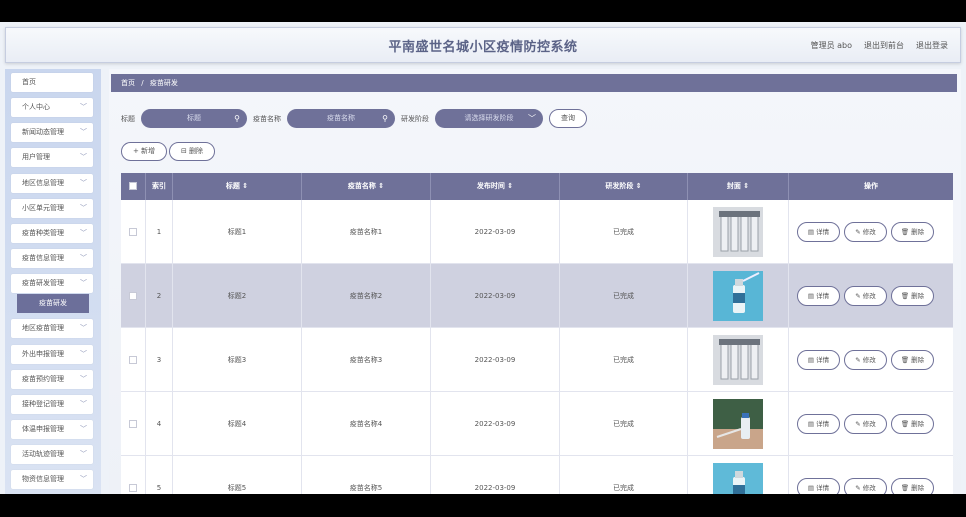 The width and height of the screenshot is (966, 517). I want to click on sidebar-item-news: 新闻动态管理 ﹀, so click(52, 132).